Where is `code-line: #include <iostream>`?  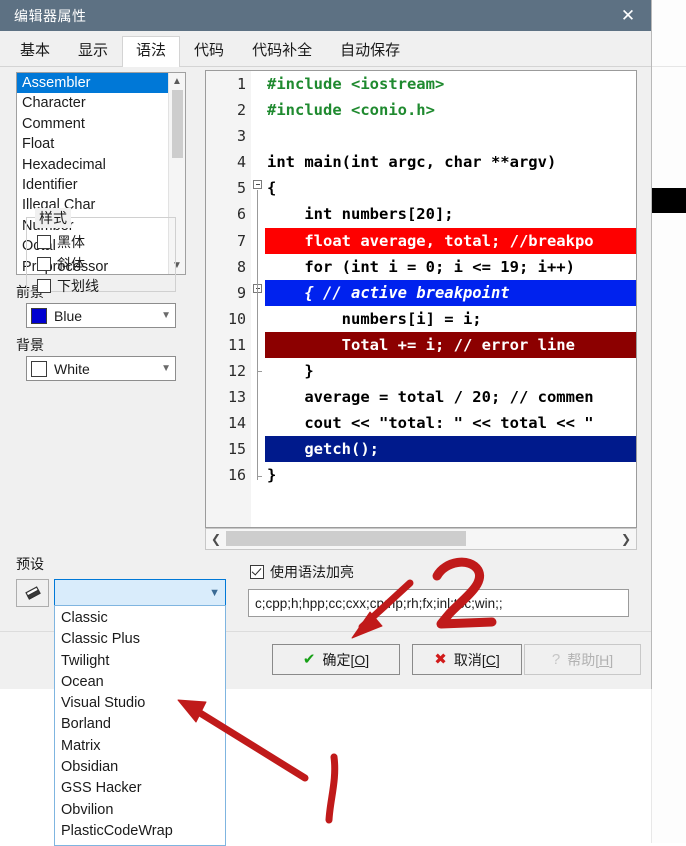
code-line: #include <iostream> is located at coordinates (356, 84).